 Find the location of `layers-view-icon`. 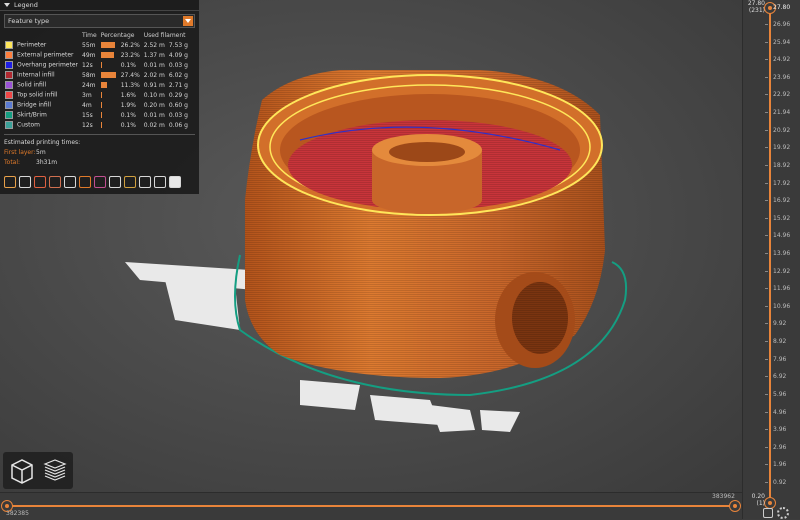

layers-view-icon is located at coordinates (55, 471).